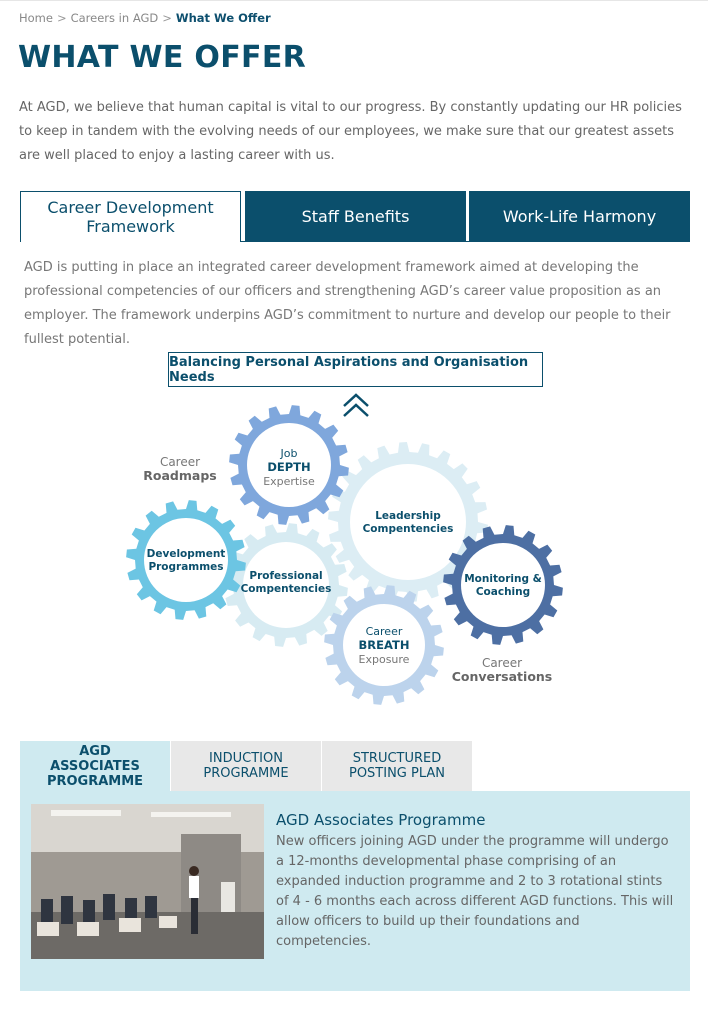 Image resolution: width=708 pixels, height=1010 pixels. Describe the element at coordinates (223, 18) in the screenshot. I see `breadcrumb-current: What We Offer` at that location.